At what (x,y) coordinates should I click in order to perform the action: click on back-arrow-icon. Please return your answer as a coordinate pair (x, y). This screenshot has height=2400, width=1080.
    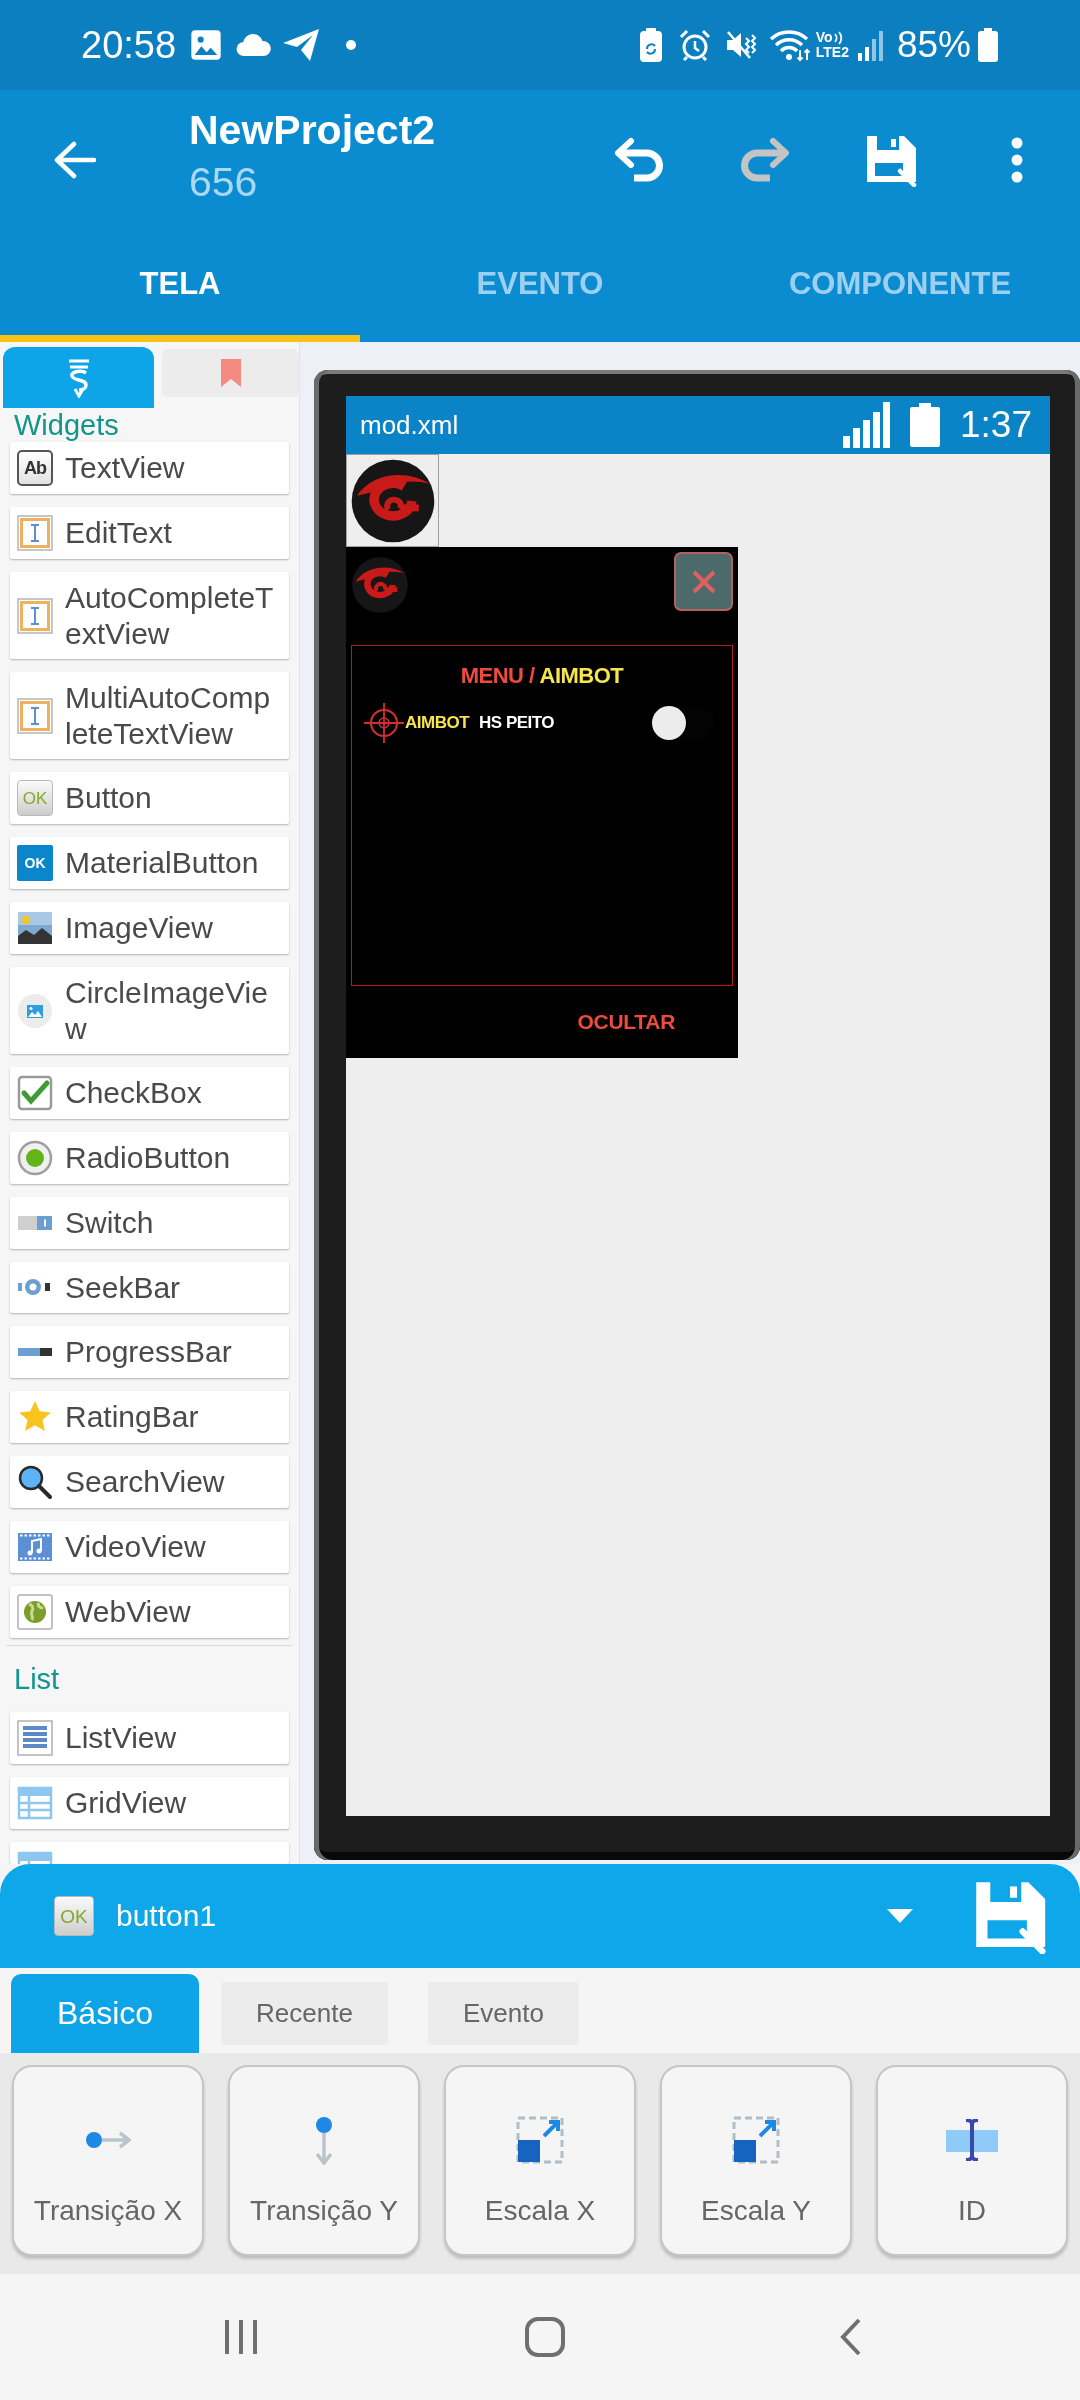
    Looking at the image, I should click on (74, 160).